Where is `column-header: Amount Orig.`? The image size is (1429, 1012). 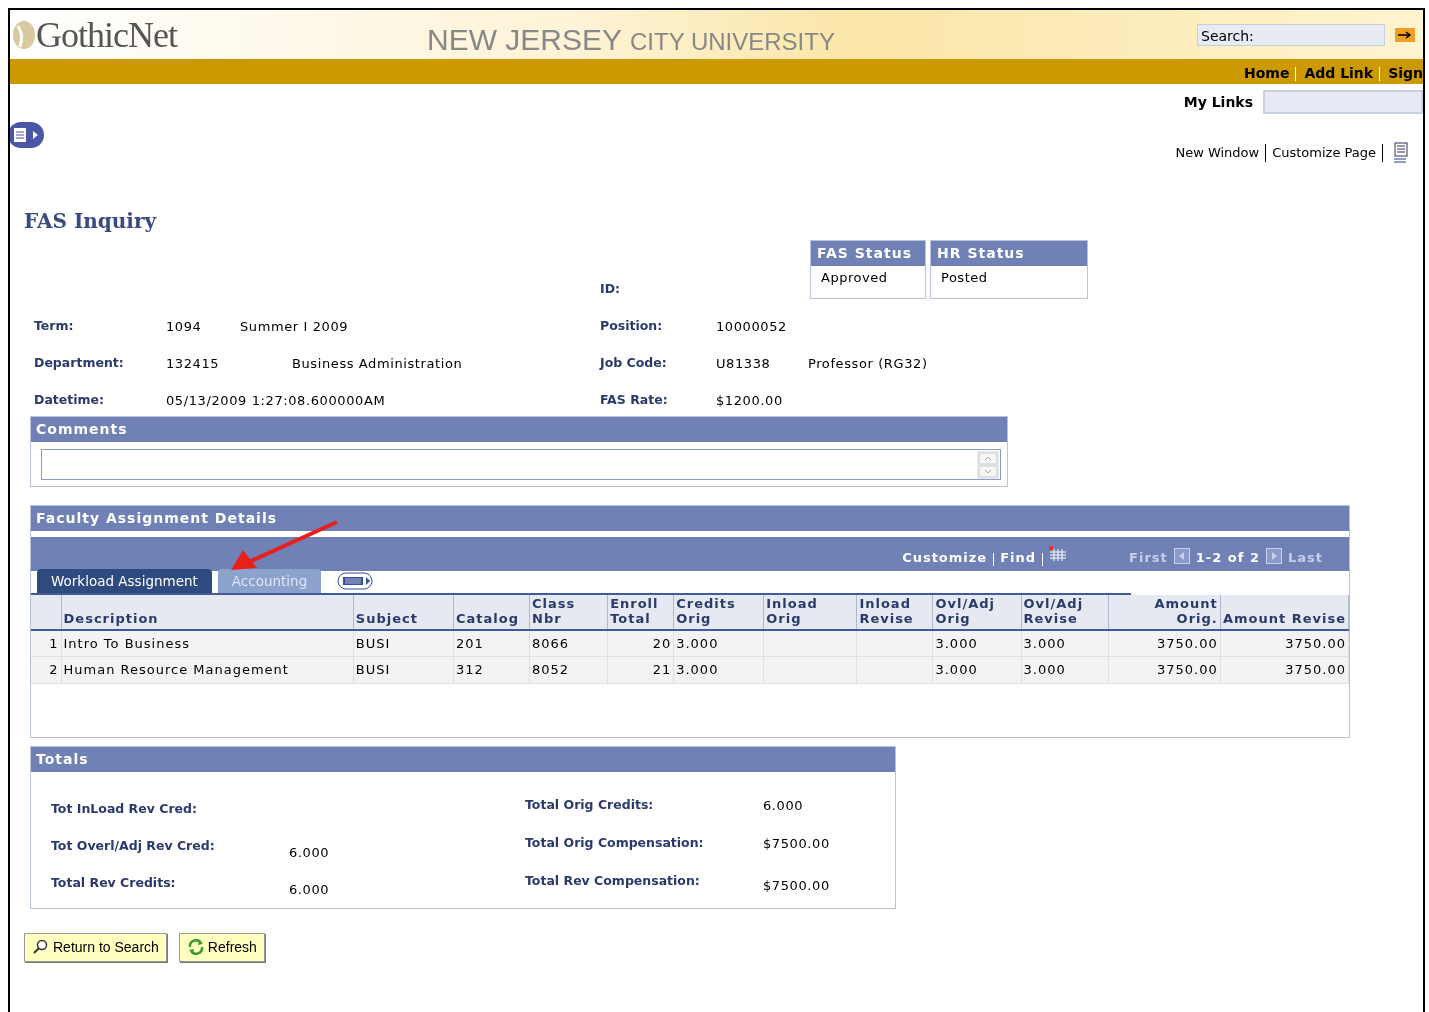
column-header: Amount Orig. is located at coordinates (1164, 612).